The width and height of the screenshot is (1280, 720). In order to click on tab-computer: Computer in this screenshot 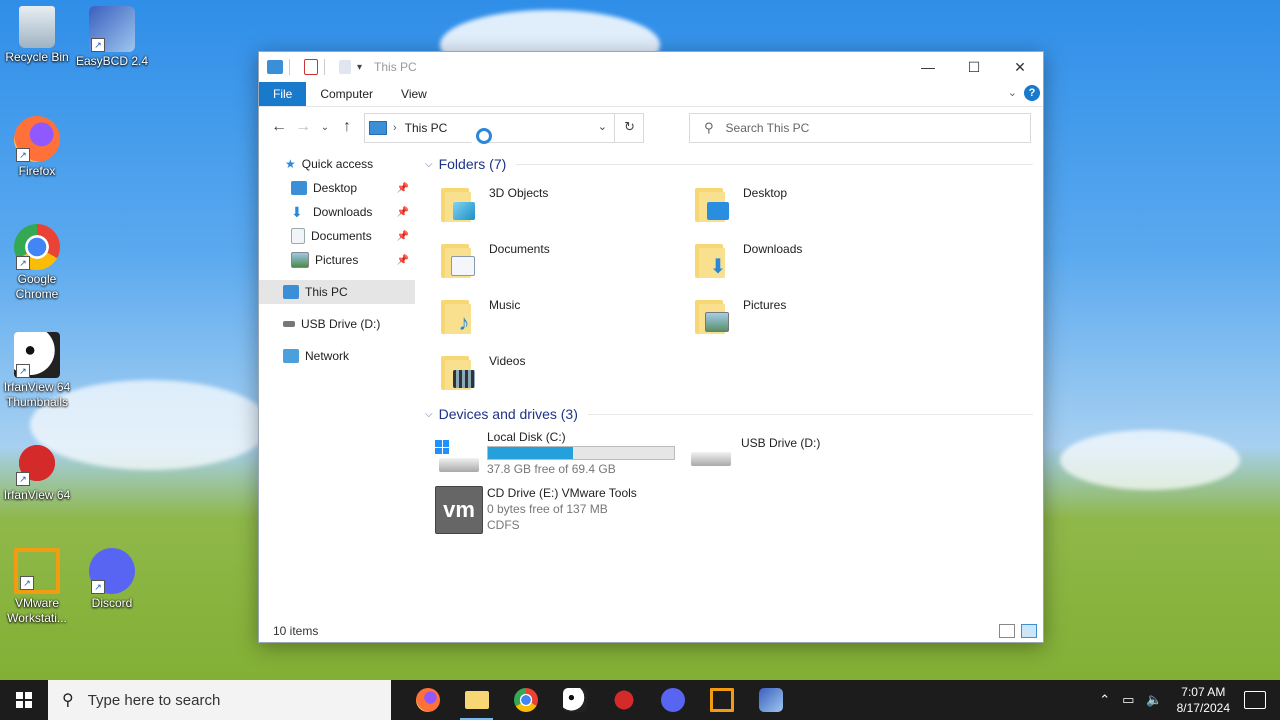, I will do `click(346, 94)`.